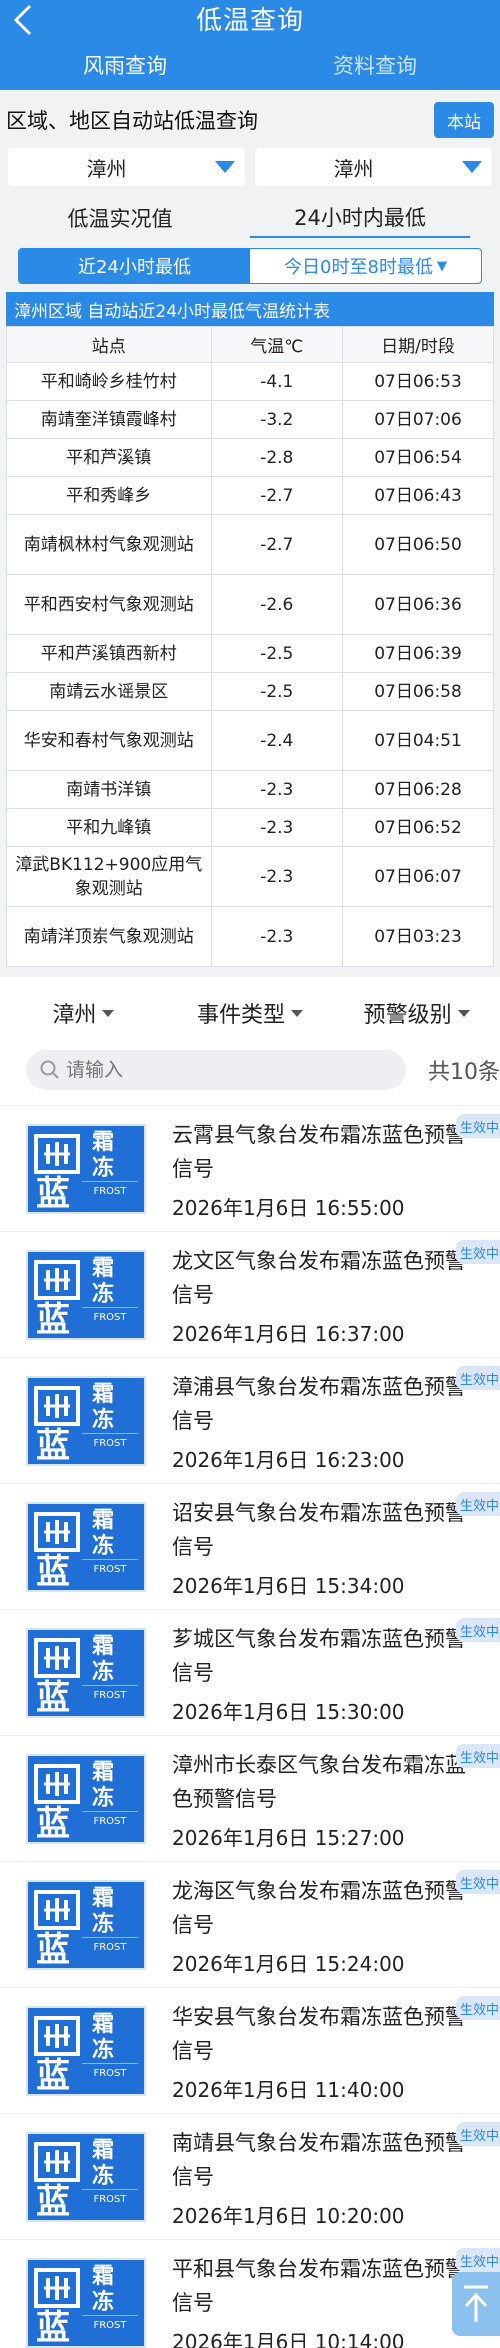  Describe the element at coordinates (277, 740) in the screenshot. I see `temp-cell: -2.4` at that location.